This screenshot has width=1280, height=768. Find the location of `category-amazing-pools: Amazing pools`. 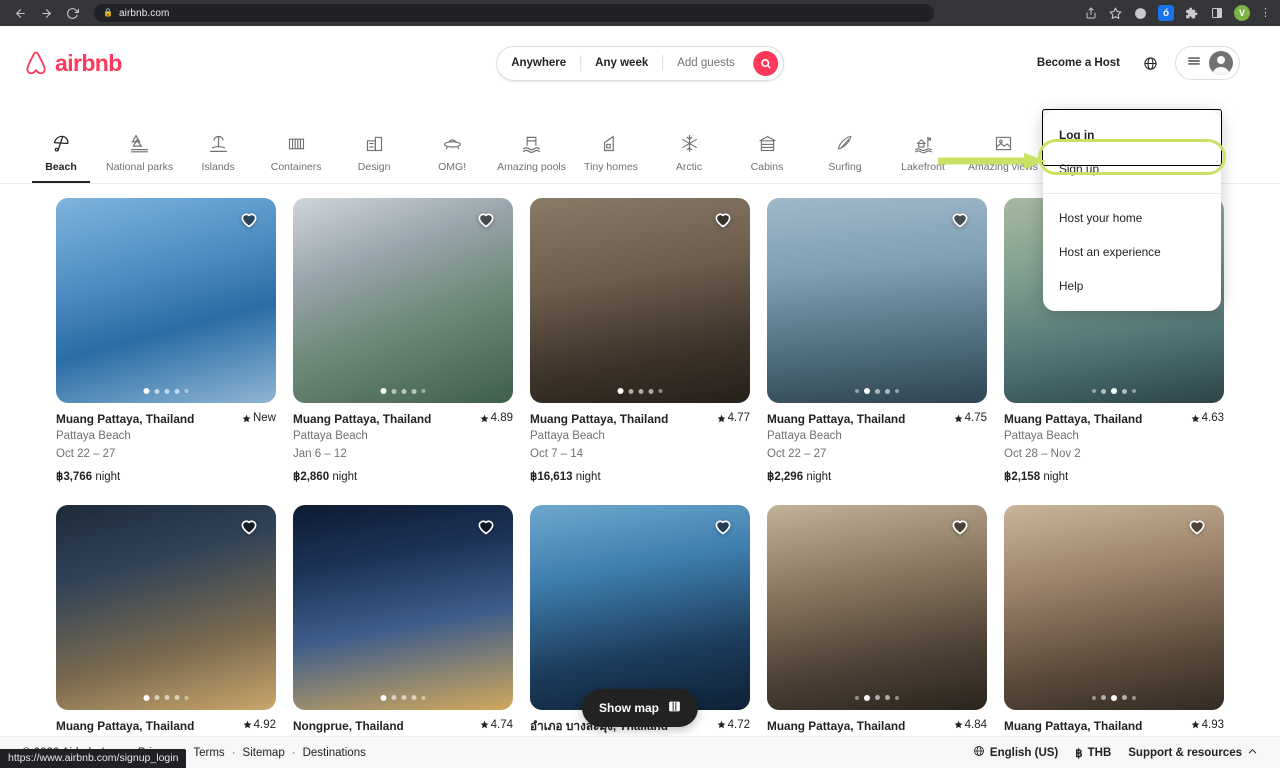

category-amazing-pools: Amazing pools is located at coordinates (531, 154).